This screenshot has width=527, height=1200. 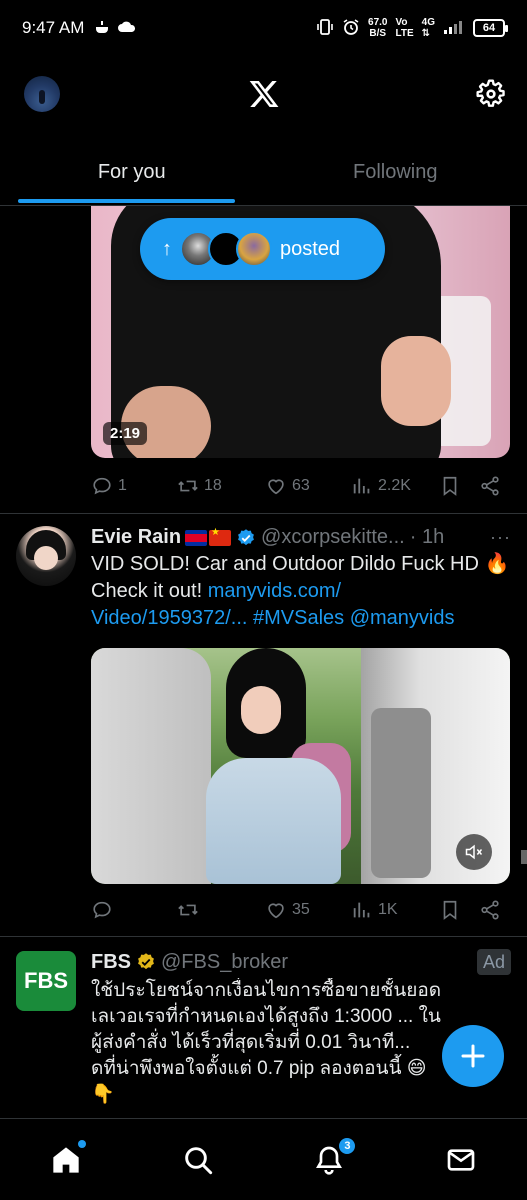 I want to click on x-logo-icon, so click(x=264, y=94).